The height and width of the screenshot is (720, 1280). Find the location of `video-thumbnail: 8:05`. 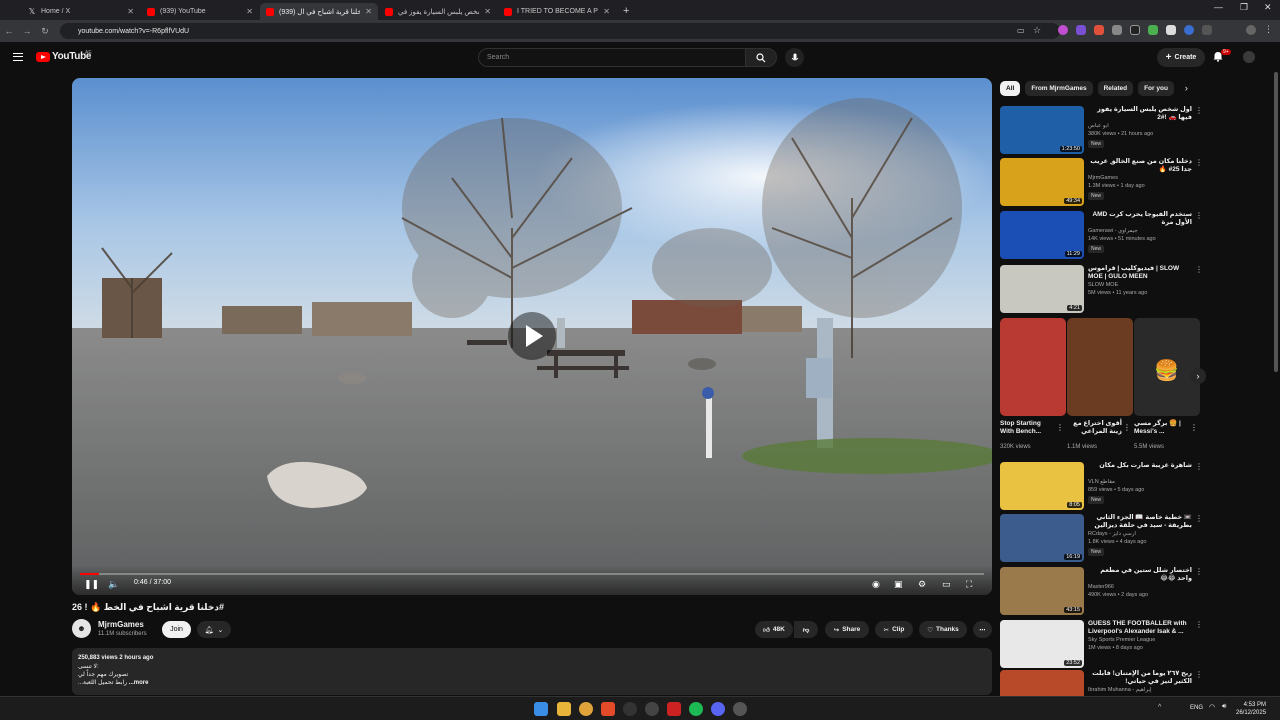

video-thumbnail: 8:05 is located at coordinates (1042, 486).